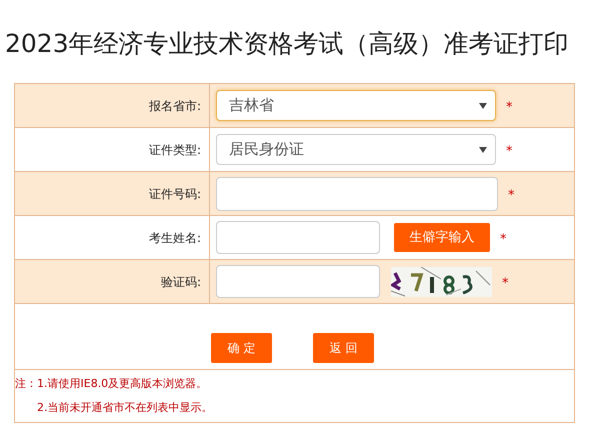  What do you see at coordinates (174, 150) in the screenshot?
I see `field-label: 证件类型:` at bounding box center [174, 150].